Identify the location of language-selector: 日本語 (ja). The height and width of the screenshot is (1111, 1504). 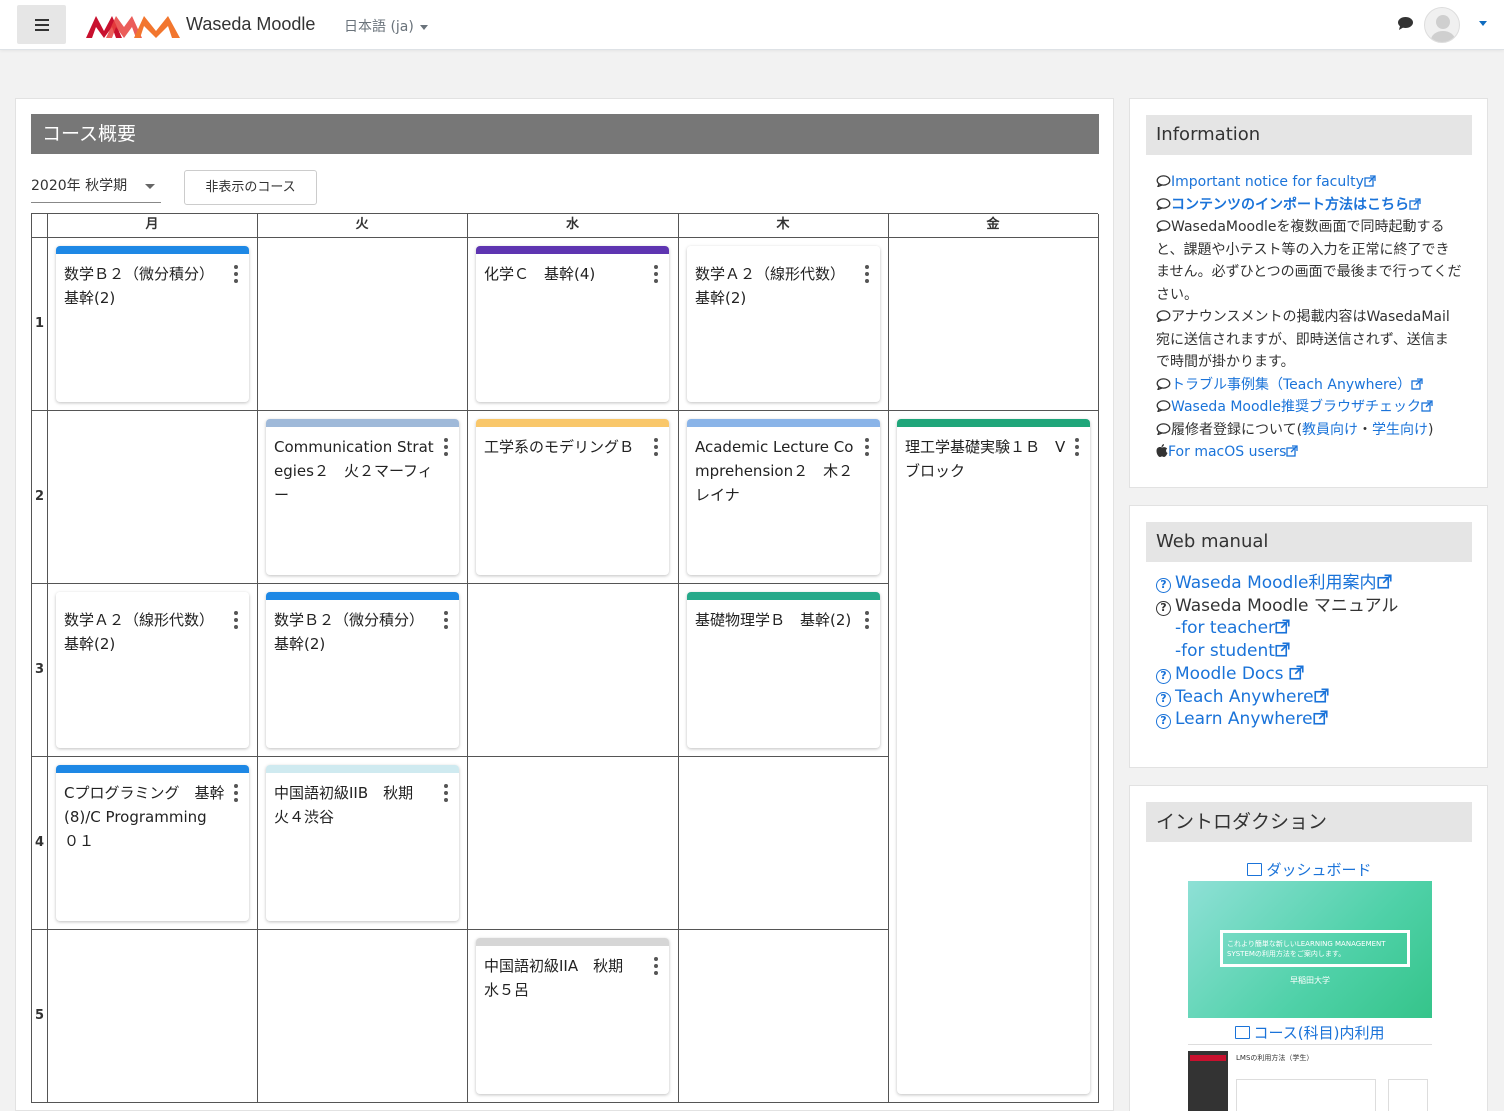
(386, 26).